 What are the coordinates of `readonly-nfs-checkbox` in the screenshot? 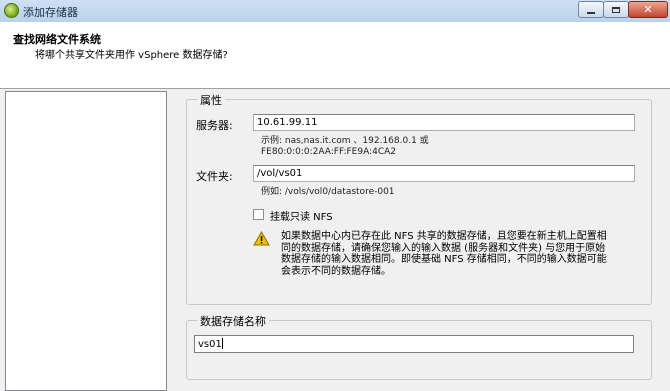 It's located at (258, 214).